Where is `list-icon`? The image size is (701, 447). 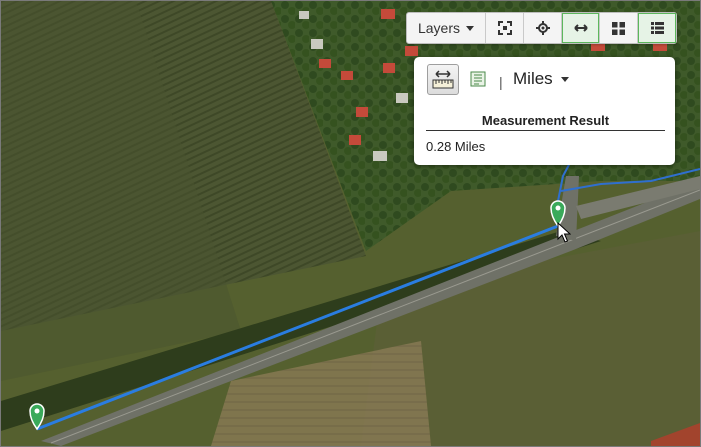 list-icon is located at coordinates (657, 28).